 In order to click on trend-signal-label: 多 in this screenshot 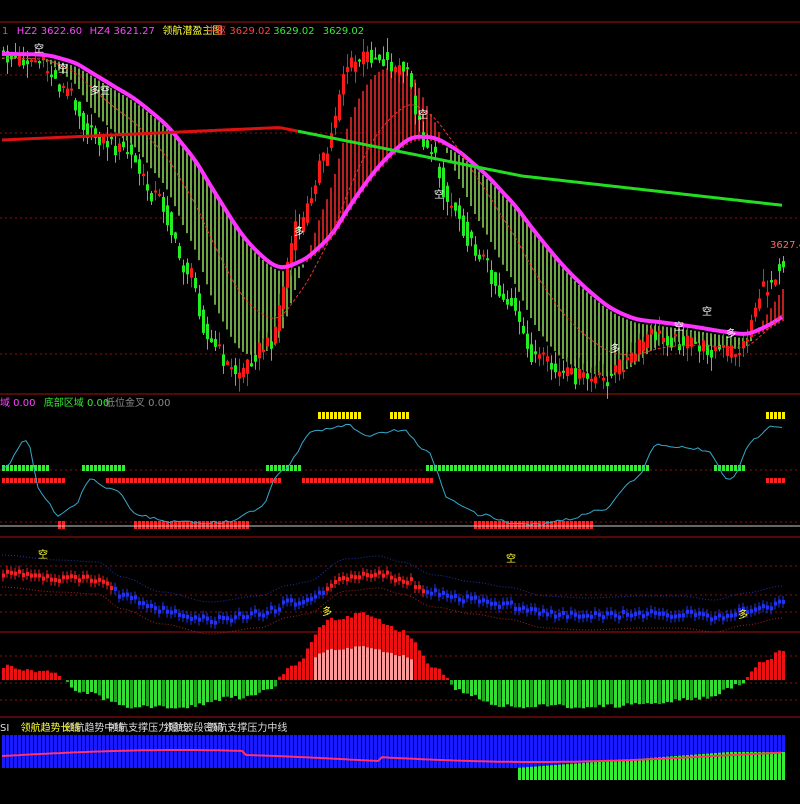, I will do `click(743, 614)`.